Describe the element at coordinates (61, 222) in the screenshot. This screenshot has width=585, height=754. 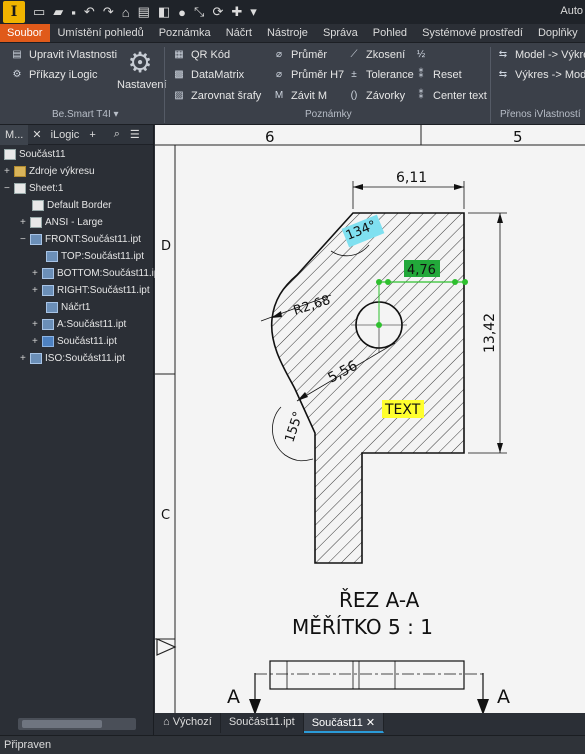
I see `tree-item-ansi: + ANSI - Large` at that location.